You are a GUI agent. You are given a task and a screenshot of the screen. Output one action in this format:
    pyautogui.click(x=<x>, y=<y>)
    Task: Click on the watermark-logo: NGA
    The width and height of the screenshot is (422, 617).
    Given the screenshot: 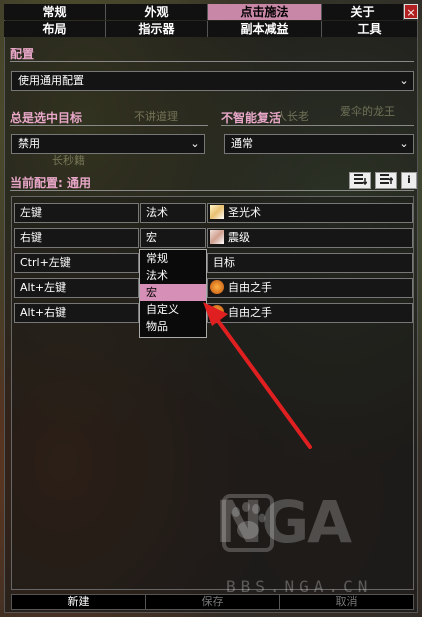 What is the action you would take?
    pyautogui.click(x=283, y=522)
    